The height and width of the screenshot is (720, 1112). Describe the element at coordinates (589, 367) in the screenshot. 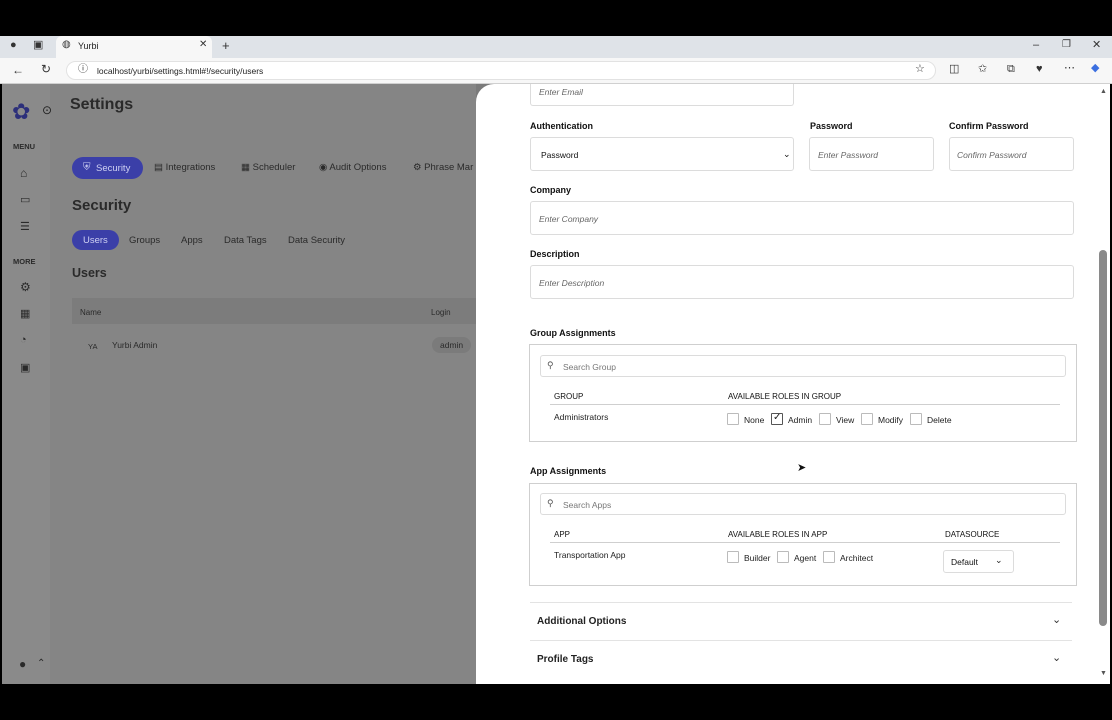

I see `search-group-placeholder: Search Group` at that location.